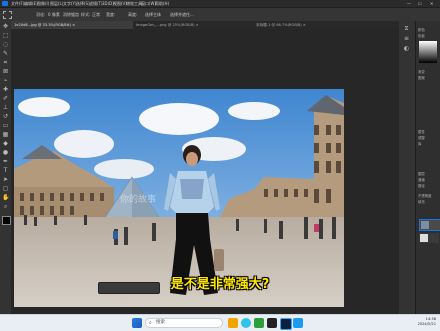 The width and height of the screenshot is (440, 331). Describe the element at coordinates (421, 185) in the screenshot. I see `panel-tab-paths: 路径` at that location.